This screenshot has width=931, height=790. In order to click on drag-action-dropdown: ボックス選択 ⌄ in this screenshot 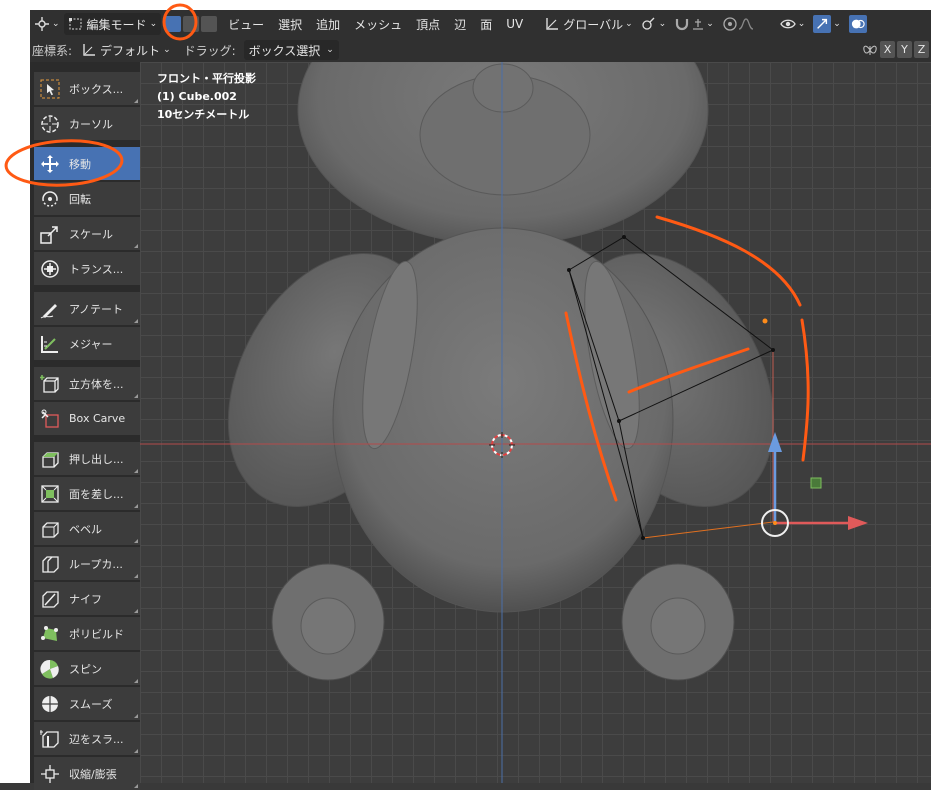, I will do `click(291, 50)`.